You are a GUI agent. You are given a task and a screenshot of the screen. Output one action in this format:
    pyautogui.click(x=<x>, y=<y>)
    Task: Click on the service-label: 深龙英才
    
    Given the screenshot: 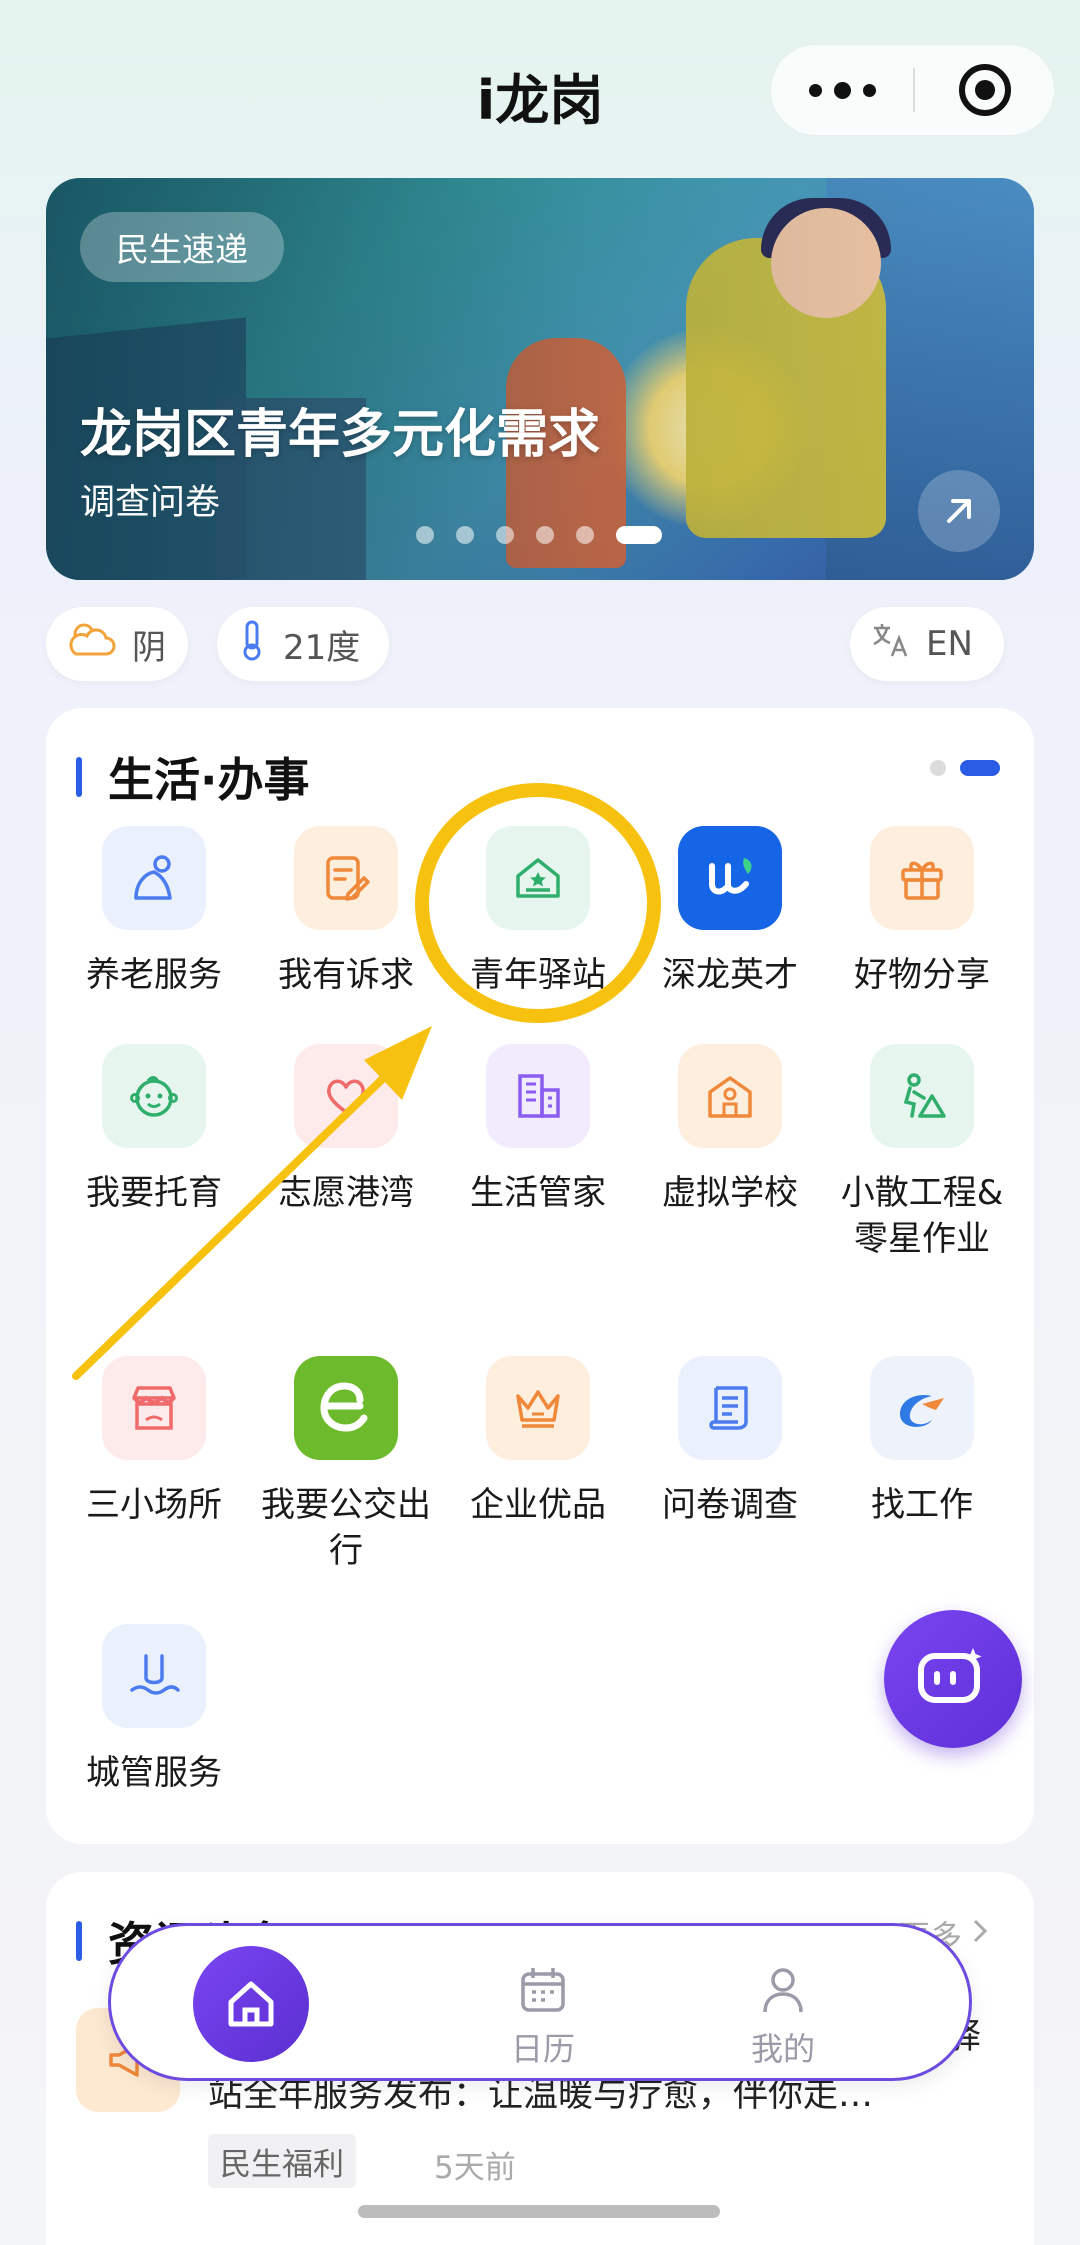 What is the action you would take?
    pyautogui.click(x=730, y=975)
    